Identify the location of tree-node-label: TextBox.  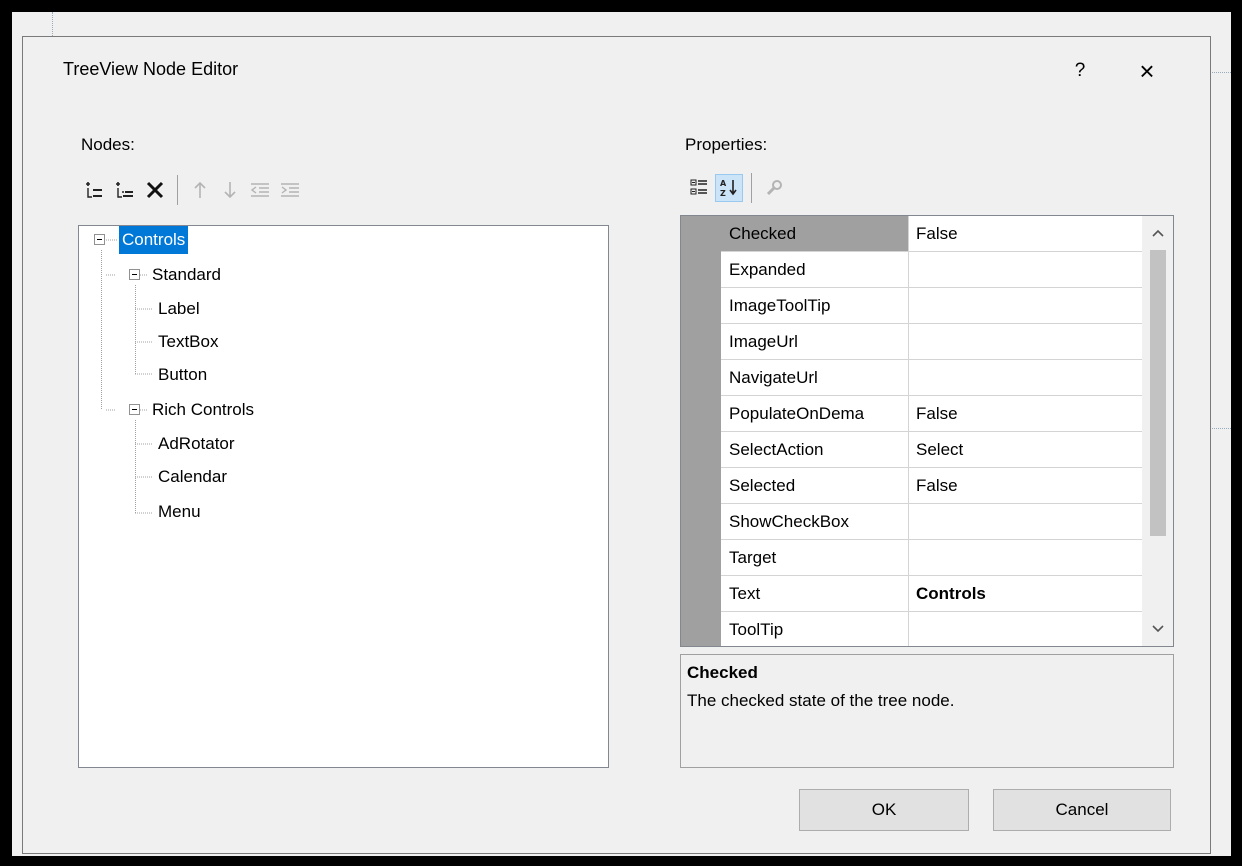
(188, 341).